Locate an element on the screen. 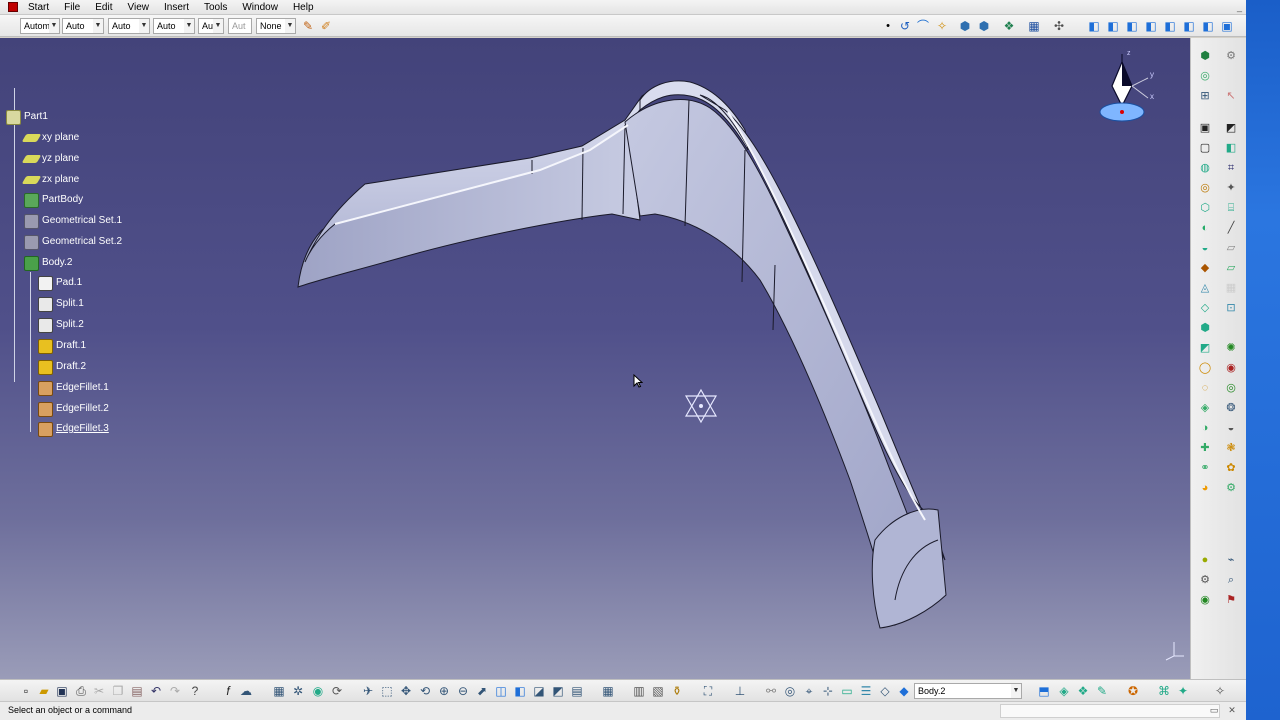 This screenshot has width=1280, height=720. pan-icon: ✥ is located at coordinates (406, 691).